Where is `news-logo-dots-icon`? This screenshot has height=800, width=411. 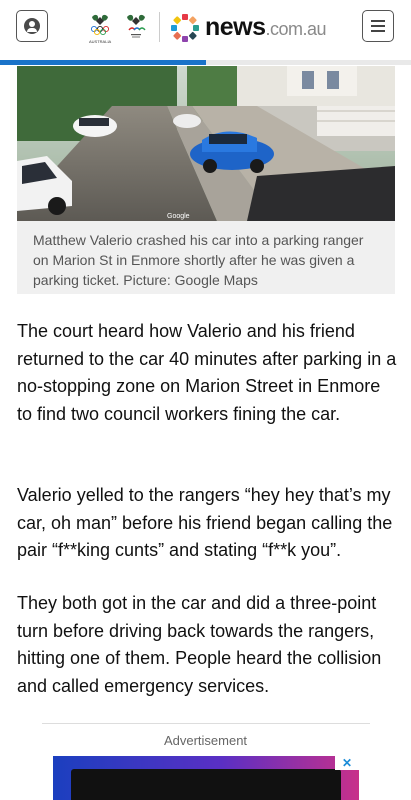
news-logo-dots-icon is located at coordinates (185, 28).